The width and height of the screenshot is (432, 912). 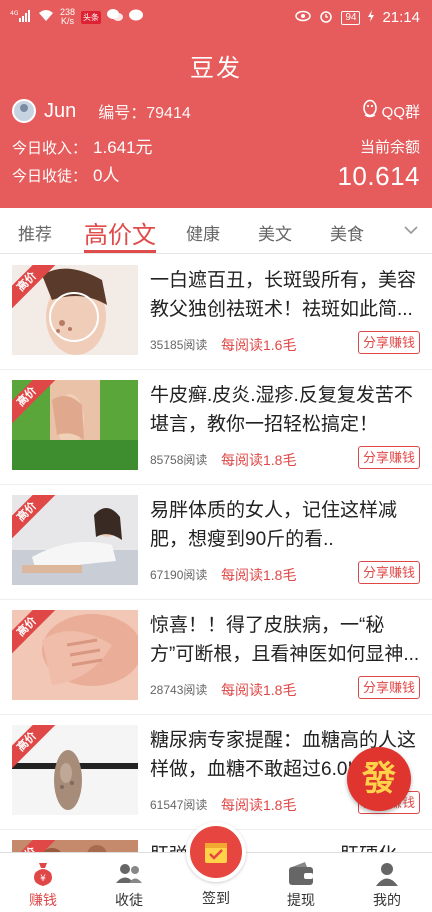 What do you see at coordinates (387, 900) in the screenshot?
I see `nav-profile-label: 我的` at bounding box center [387, 900].